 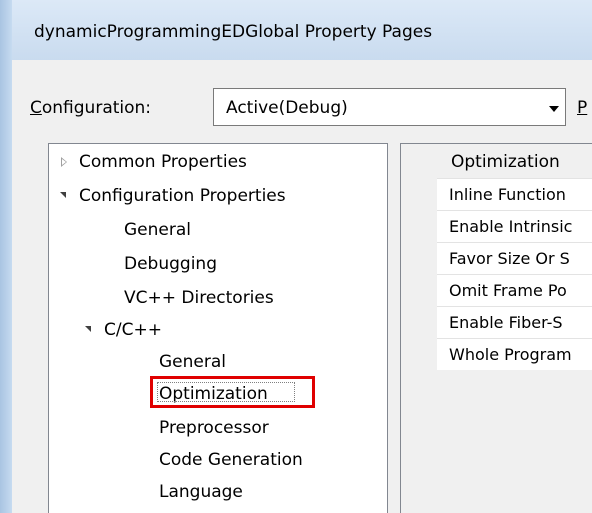 What do you see at coordinates (287, 108) in the screenshot?
I see `configuration-dropdown-value: Active(Debug)` at bounding box center [287, 108].